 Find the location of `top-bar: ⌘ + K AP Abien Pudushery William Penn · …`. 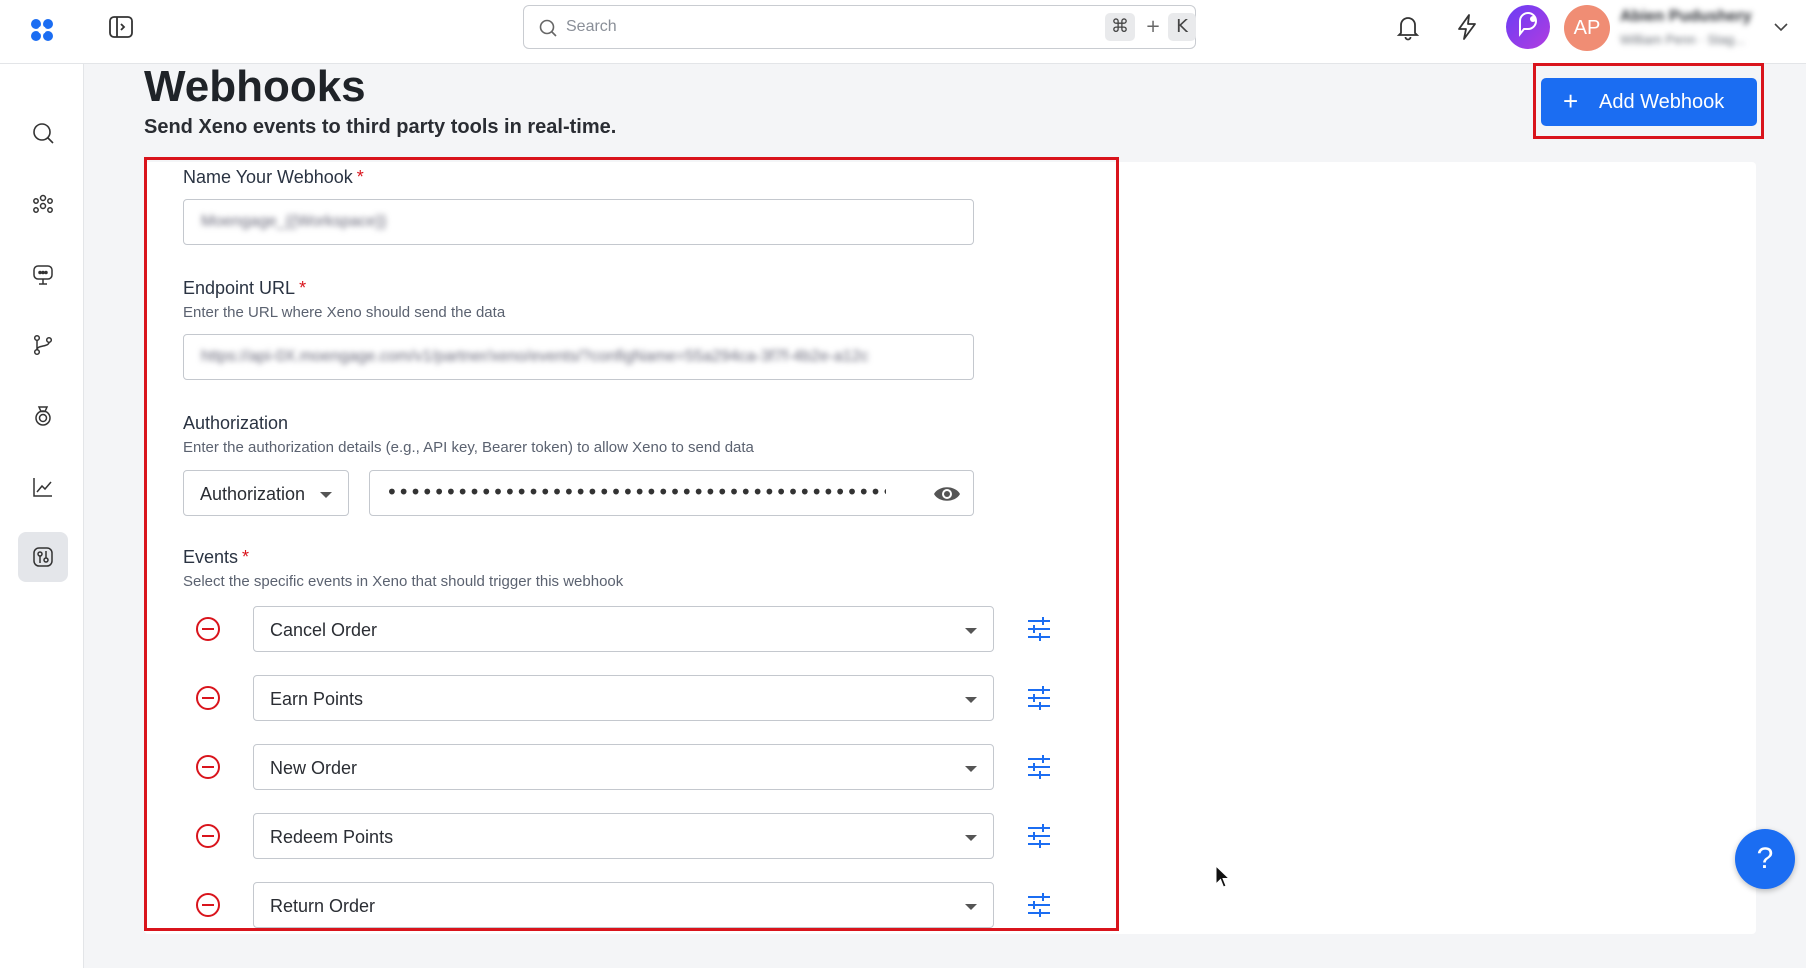

top-bar: ⌘ + K AP Abien Pudushery William Penn · … is located at coordinates (903, 32).